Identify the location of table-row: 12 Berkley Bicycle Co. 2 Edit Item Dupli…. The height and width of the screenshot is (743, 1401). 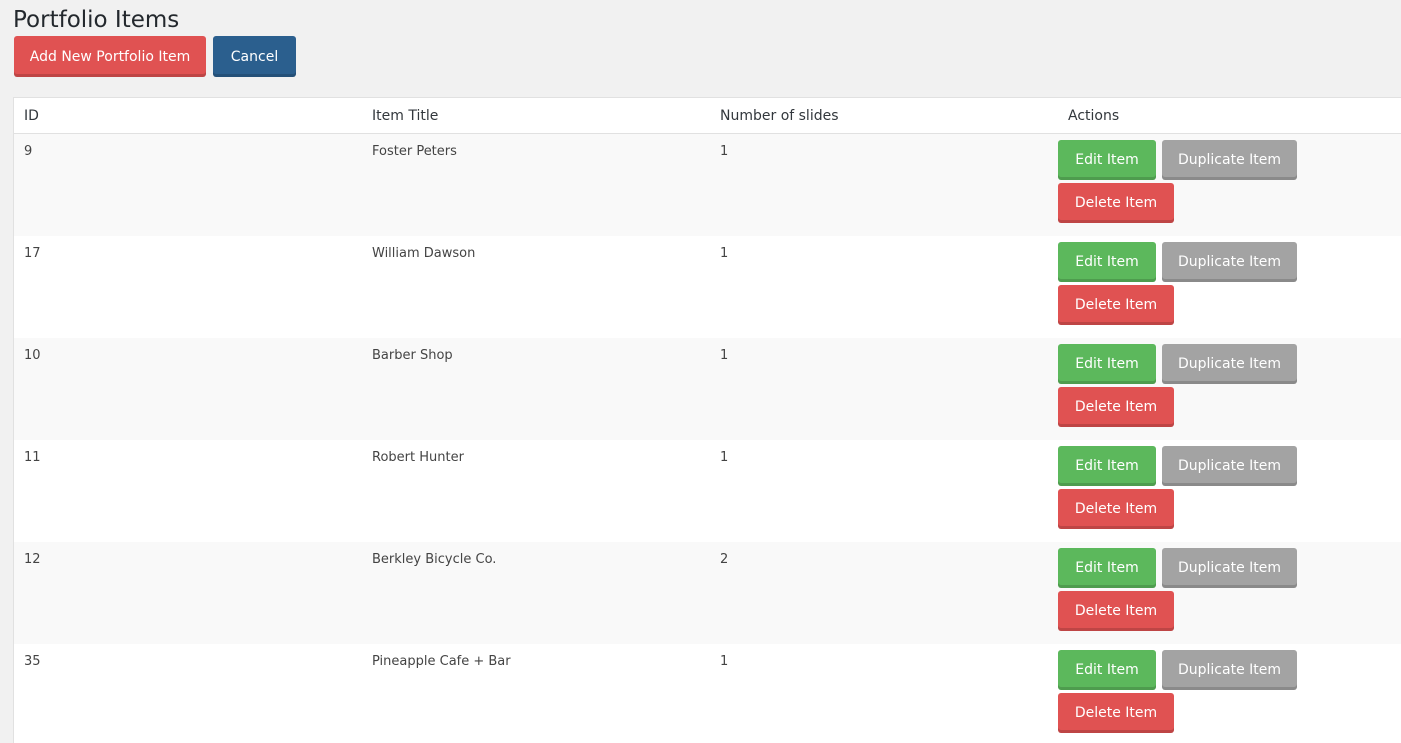
(707, 592).